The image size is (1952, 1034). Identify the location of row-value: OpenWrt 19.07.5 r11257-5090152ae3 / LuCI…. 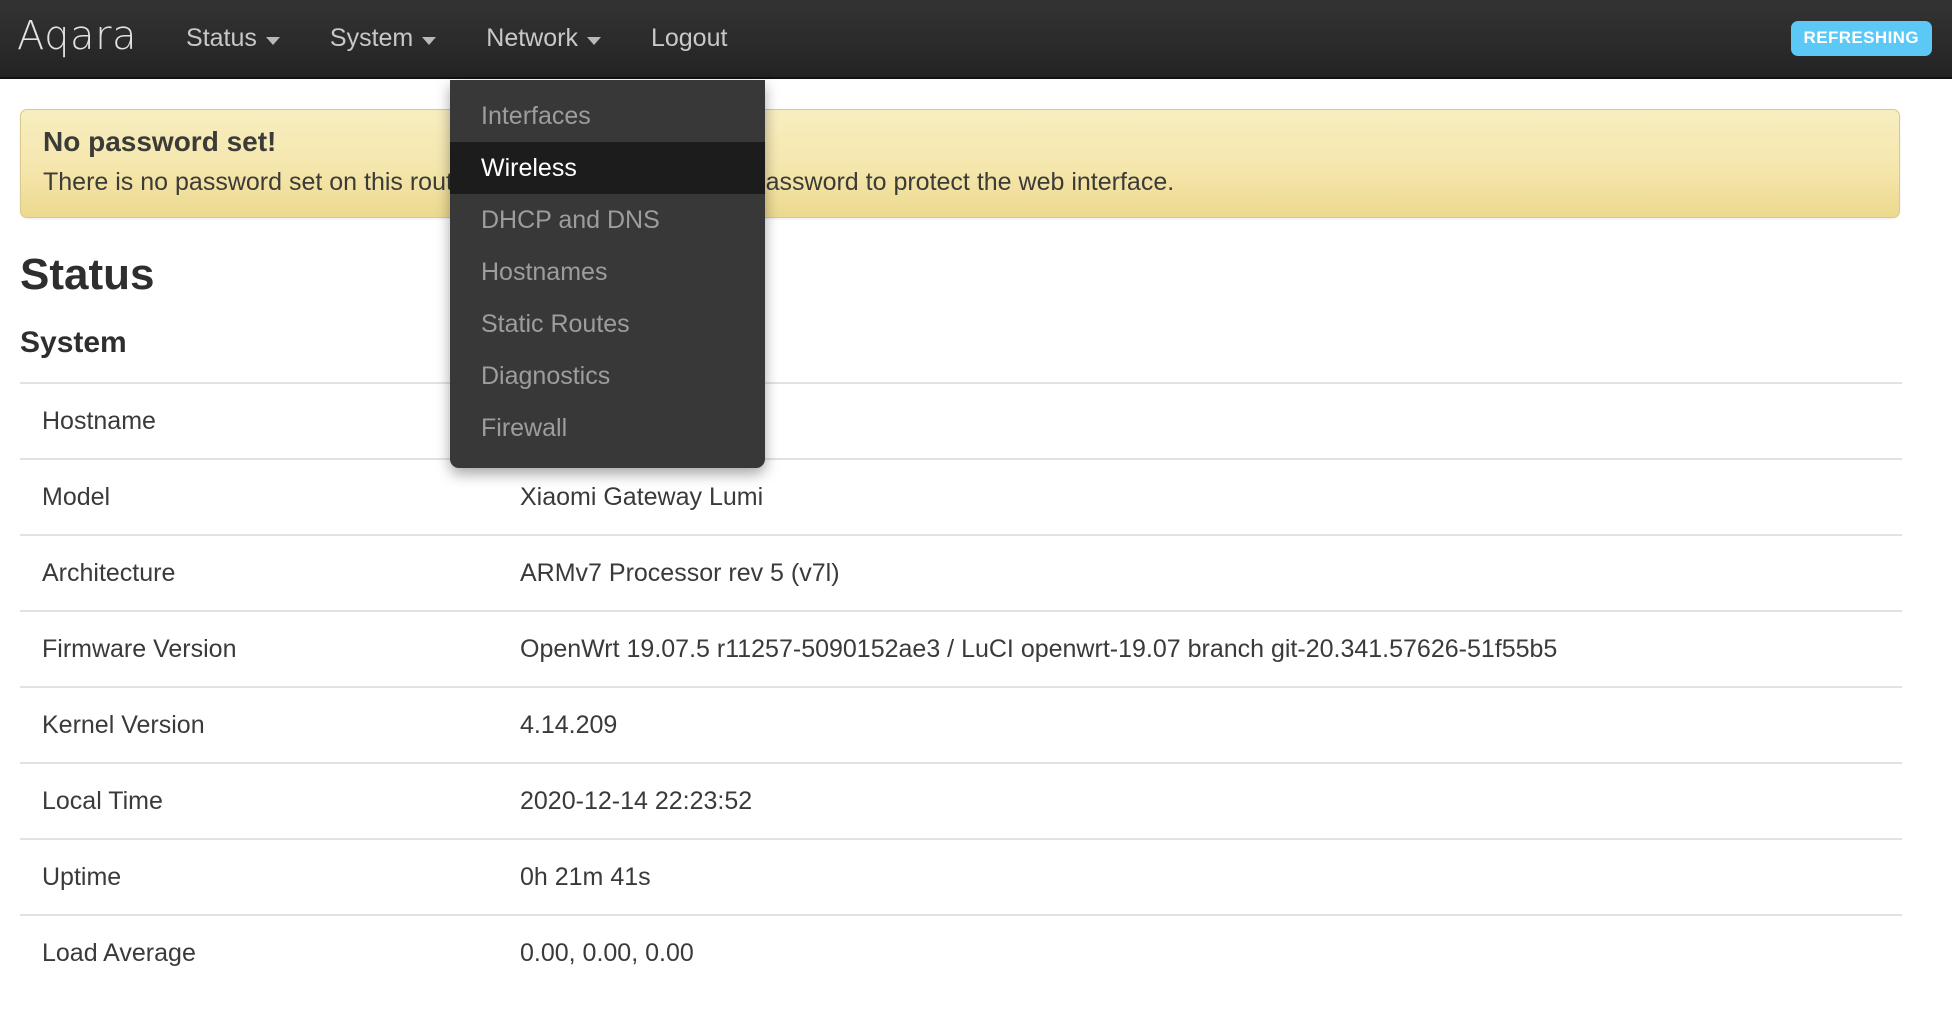
(1039, 648).